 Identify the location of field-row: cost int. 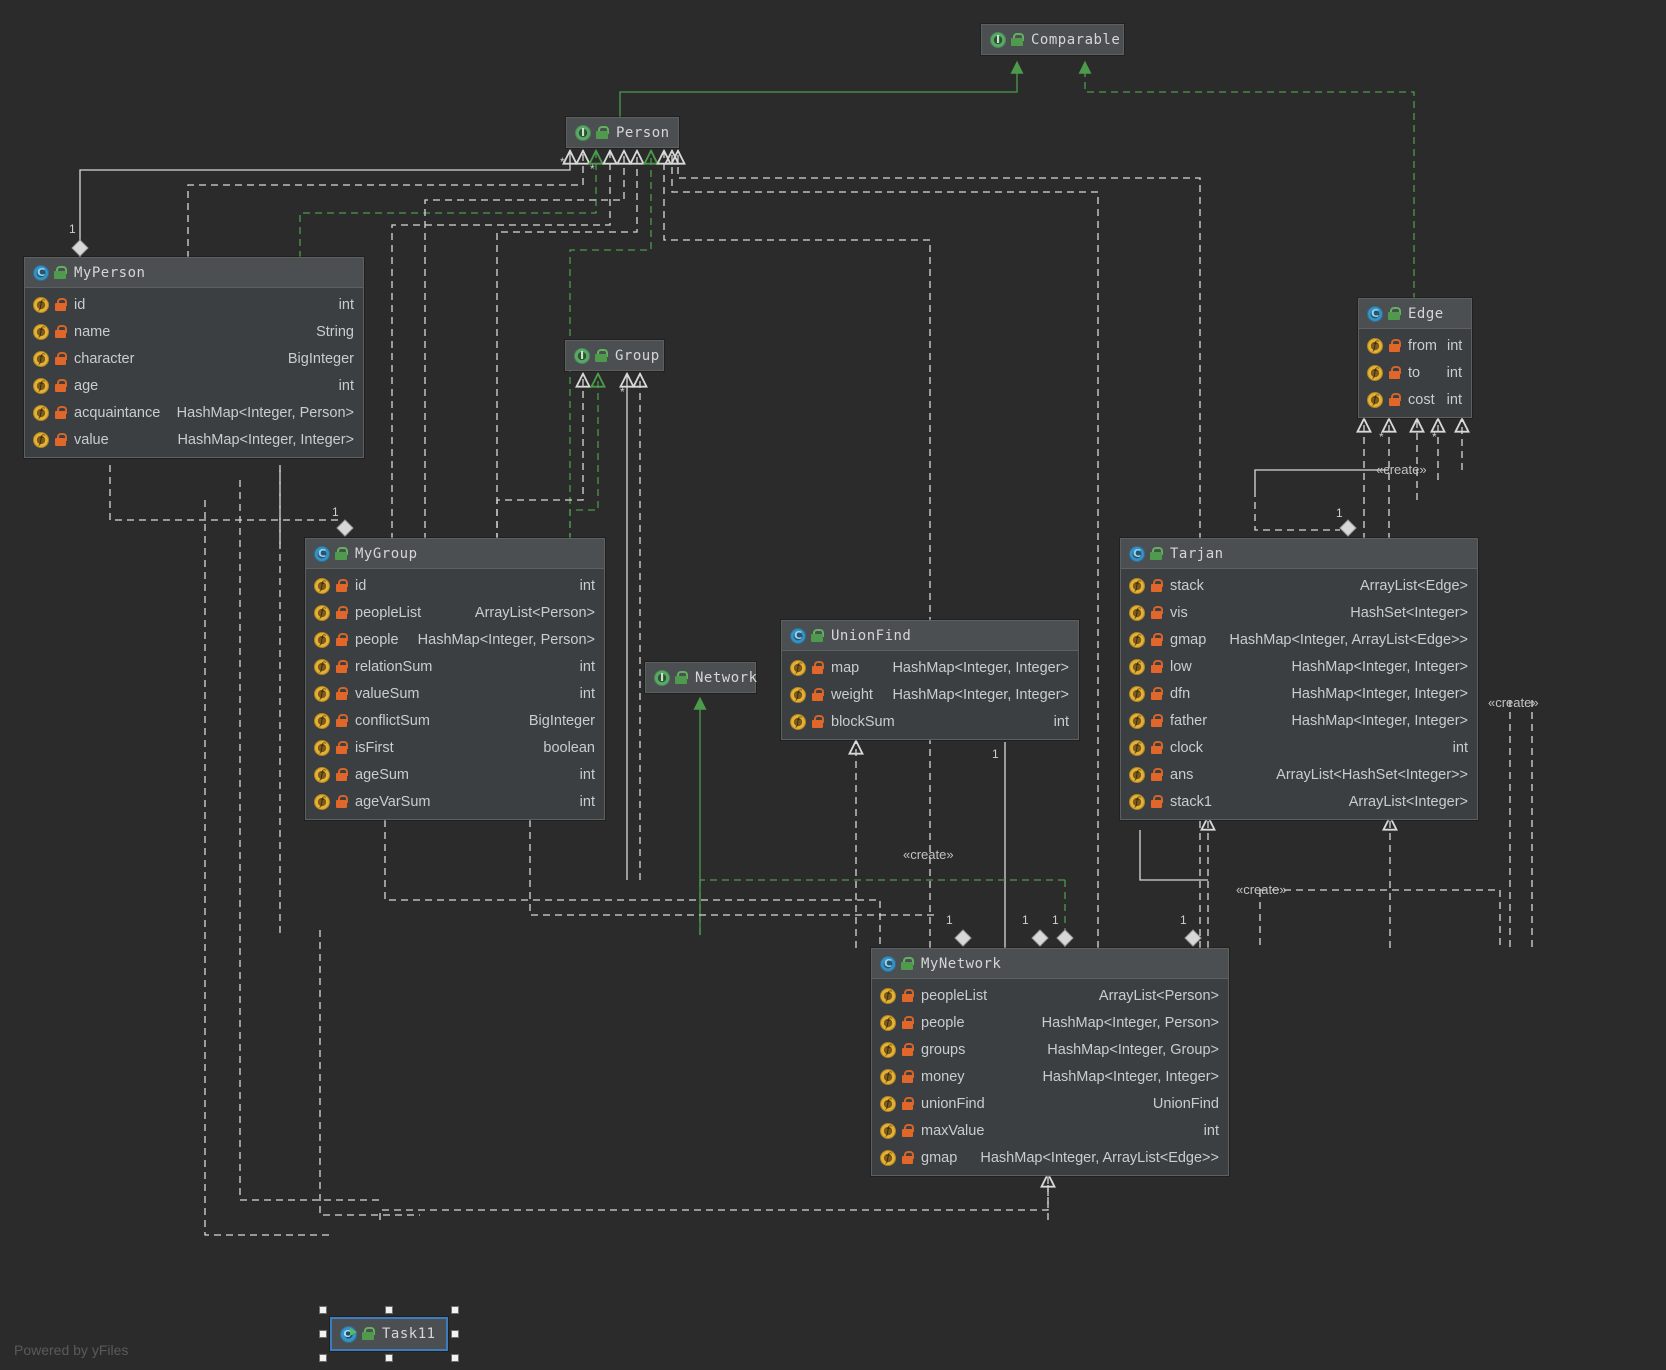
(1415, 399).